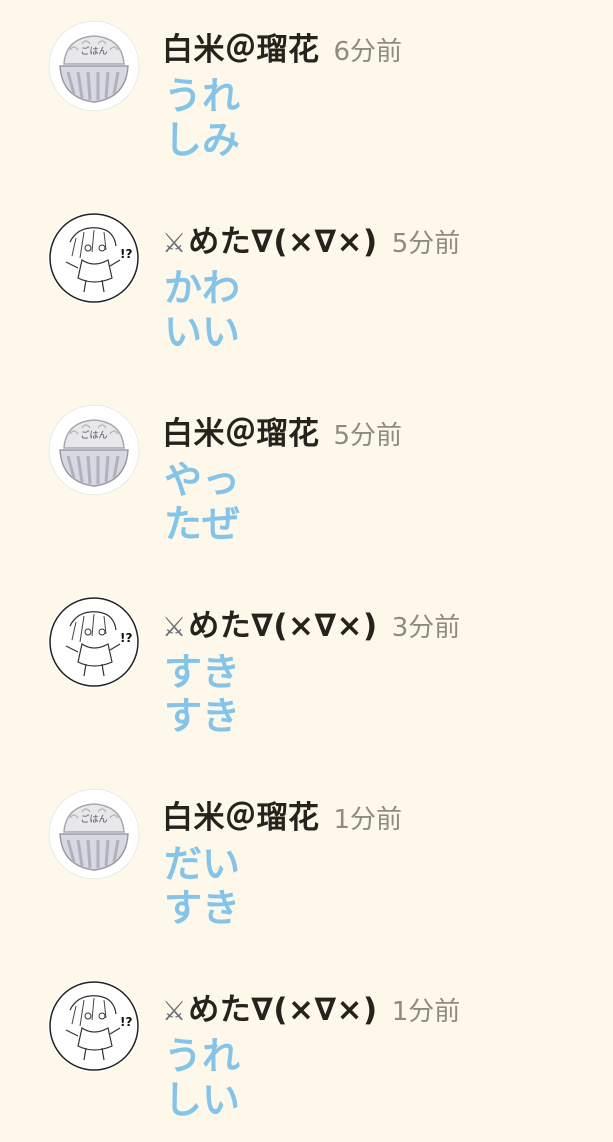 This screenshot has width=613, height=1142. What do you see at coordinates (306, 657) in the screenshot?
I see `comment-item: !? ⚔めた∇(×∇×) 3分前 すきすき` at bounding box center [306, 657].